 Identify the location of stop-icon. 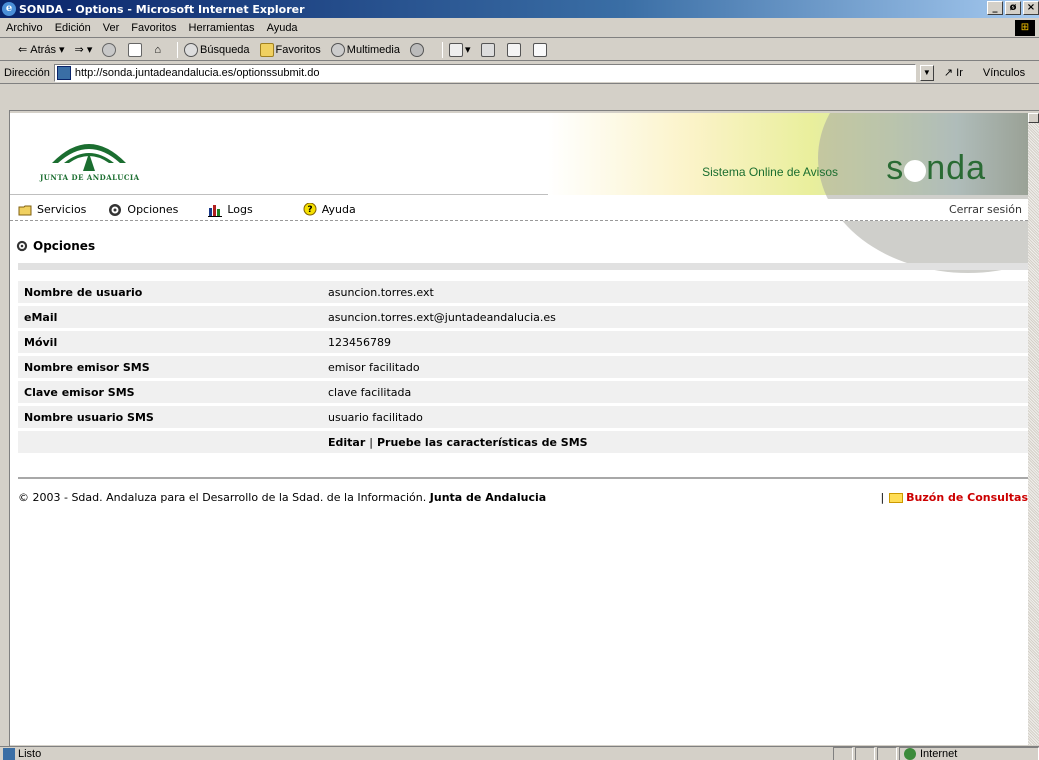
(109, 49).